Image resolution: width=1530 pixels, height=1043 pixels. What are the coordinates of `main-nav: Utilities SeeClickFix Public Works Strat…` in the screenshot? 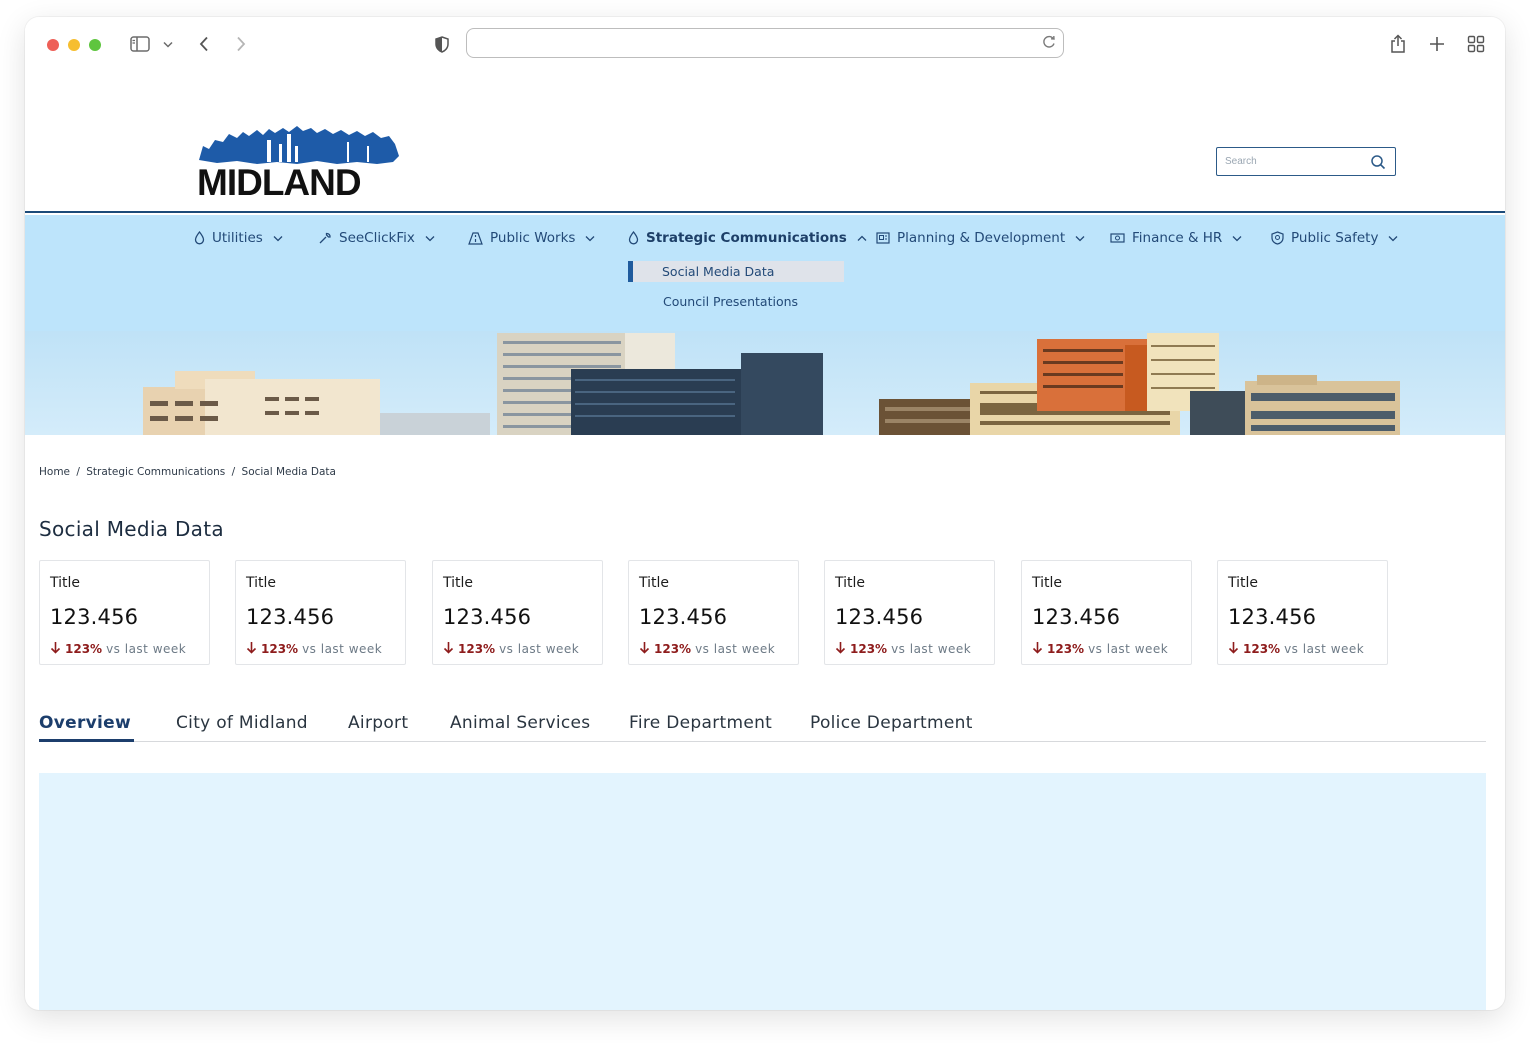 It's located at (765, 274).